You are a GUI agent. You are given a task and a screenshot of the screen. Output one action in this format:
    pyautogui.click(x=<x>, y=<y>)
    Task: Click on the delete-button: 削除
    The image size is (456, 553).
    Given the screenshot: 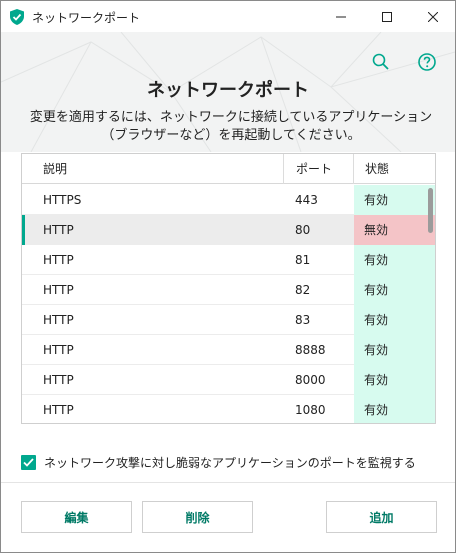 What is the action you would take?
    pyautogui.click(x=197, y=517)
    